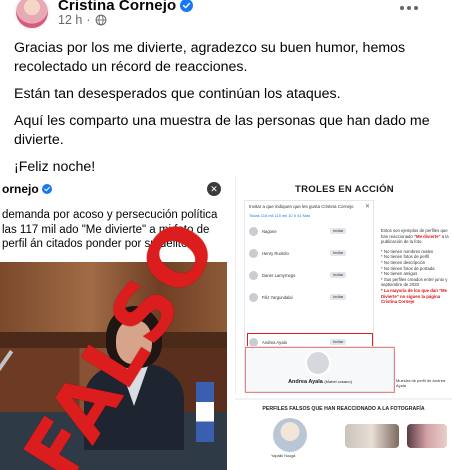  What do you see at coordinates (421, 383) in the screenshot?
I see `profile-caption: Muestra de perfil de Andrea Ayala` at bounding box center [421, 383].